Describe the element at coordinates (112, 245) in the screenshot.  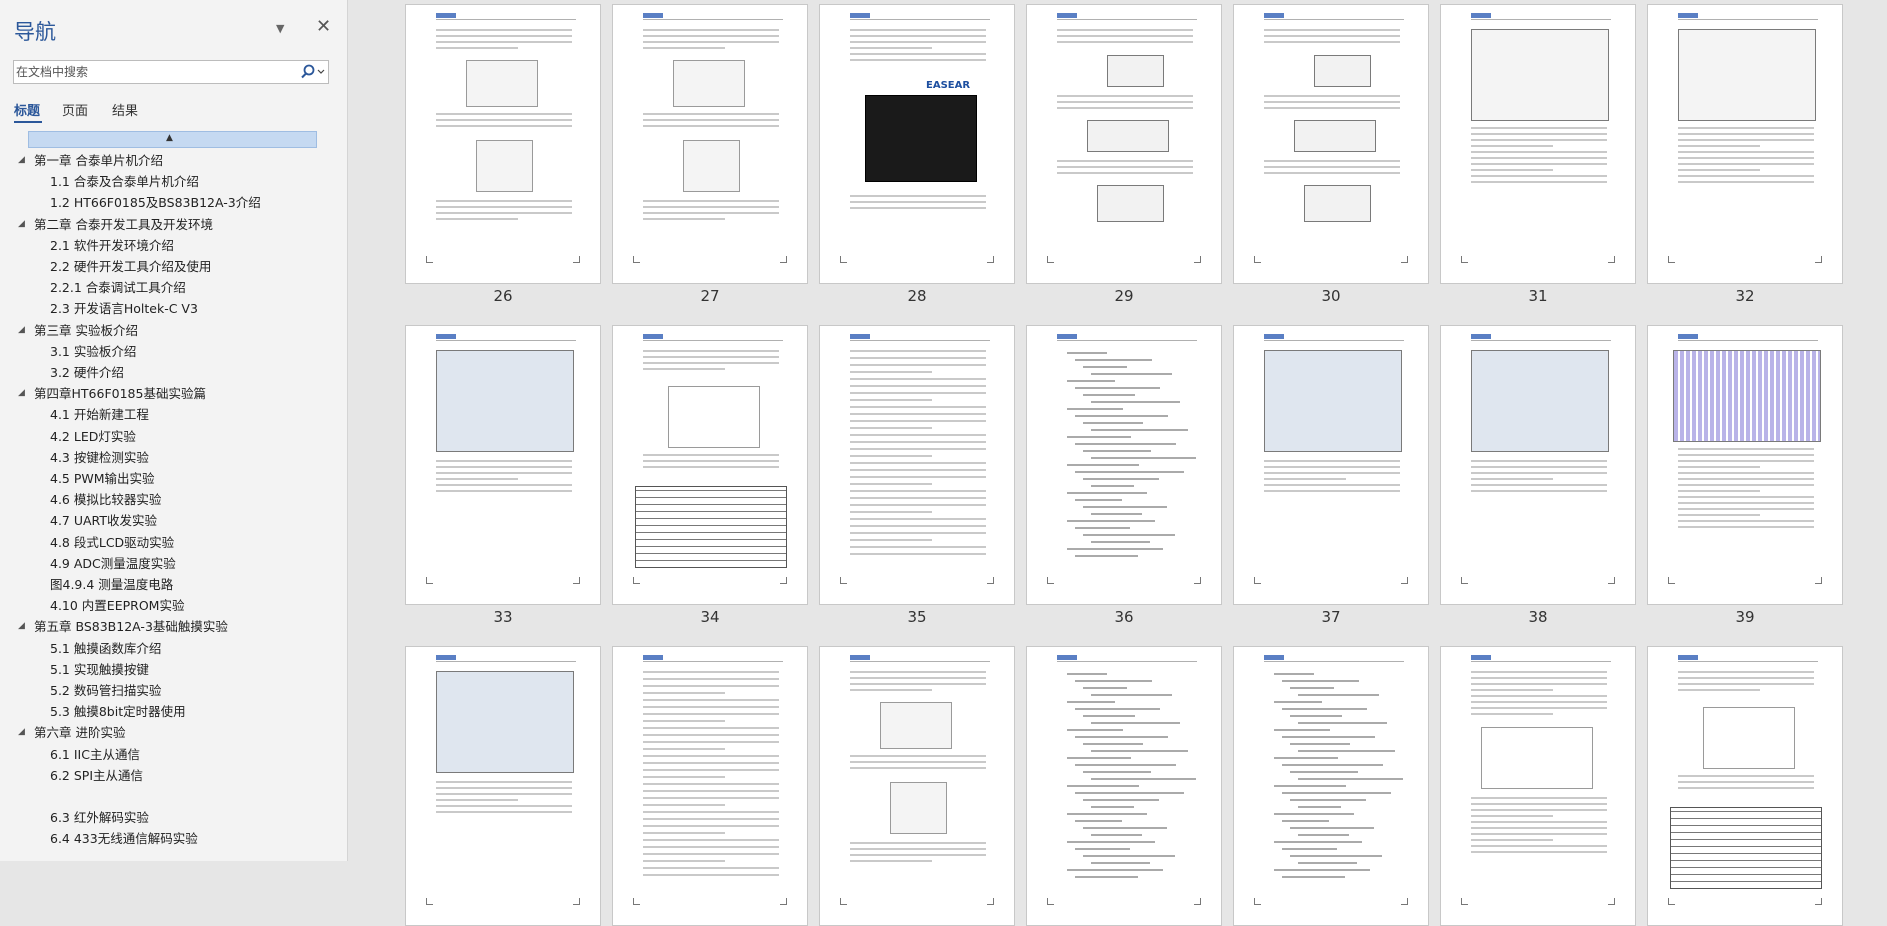
I see `outline-section: 2.1 软件开发环境介绍` at that location.